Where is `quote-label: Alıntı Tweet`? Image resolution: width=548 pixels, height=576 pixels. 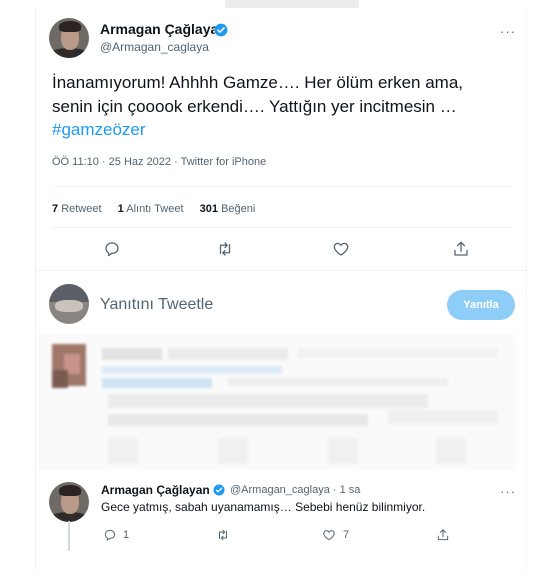
quote-label: Alıntı Tweet is located at coordinates (154, 209).